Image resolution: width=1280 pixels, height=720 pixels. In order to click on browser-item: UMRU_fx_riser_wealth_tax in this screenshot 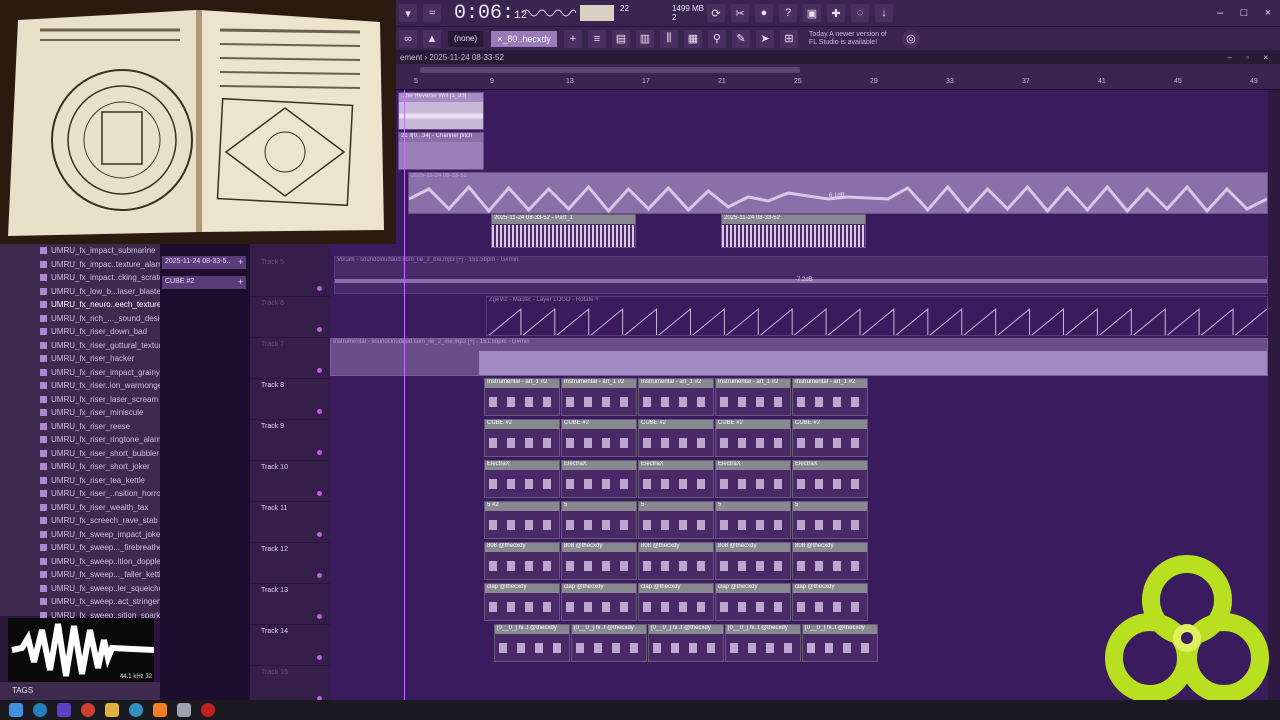, I will do `click(80, 508)`.